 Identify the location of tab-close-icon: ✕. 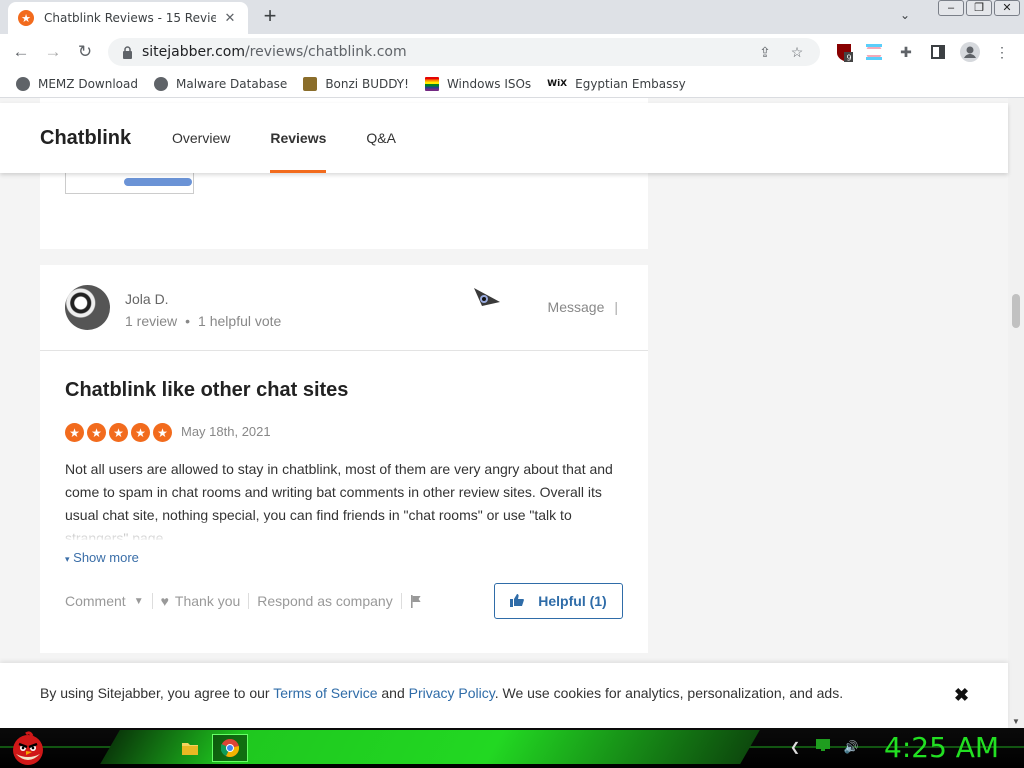
(230, 18).